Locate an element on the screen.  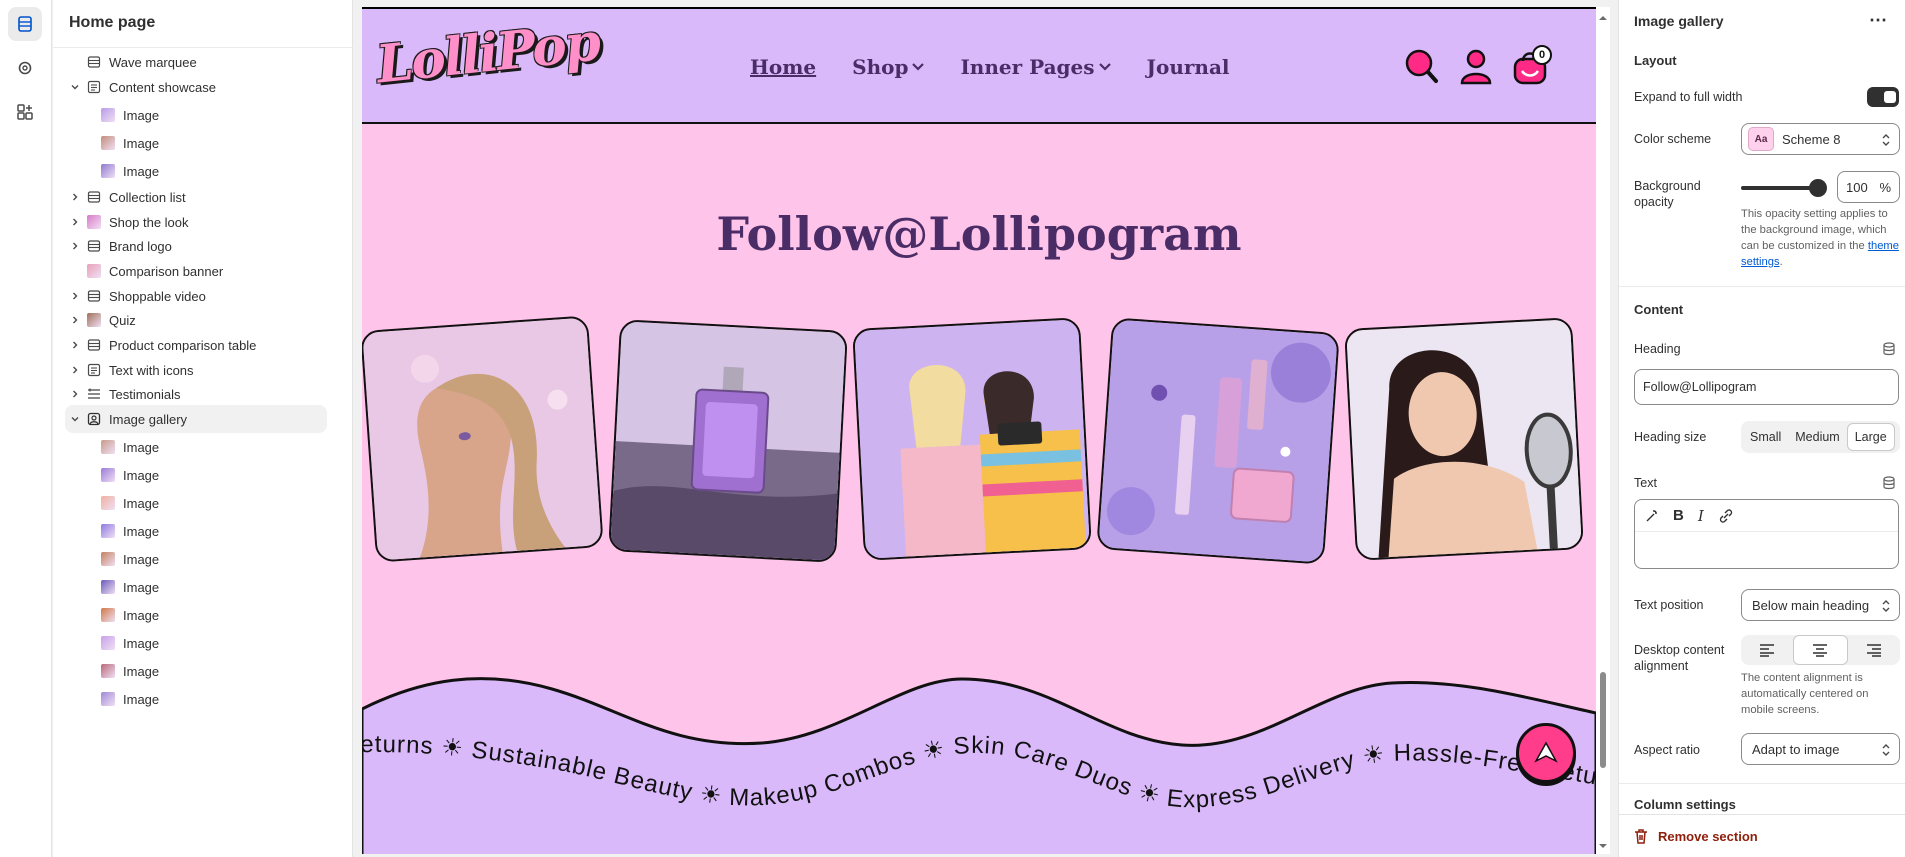
aspect-ratio-select: Adapt to image is located at coordinates (1820, 749).